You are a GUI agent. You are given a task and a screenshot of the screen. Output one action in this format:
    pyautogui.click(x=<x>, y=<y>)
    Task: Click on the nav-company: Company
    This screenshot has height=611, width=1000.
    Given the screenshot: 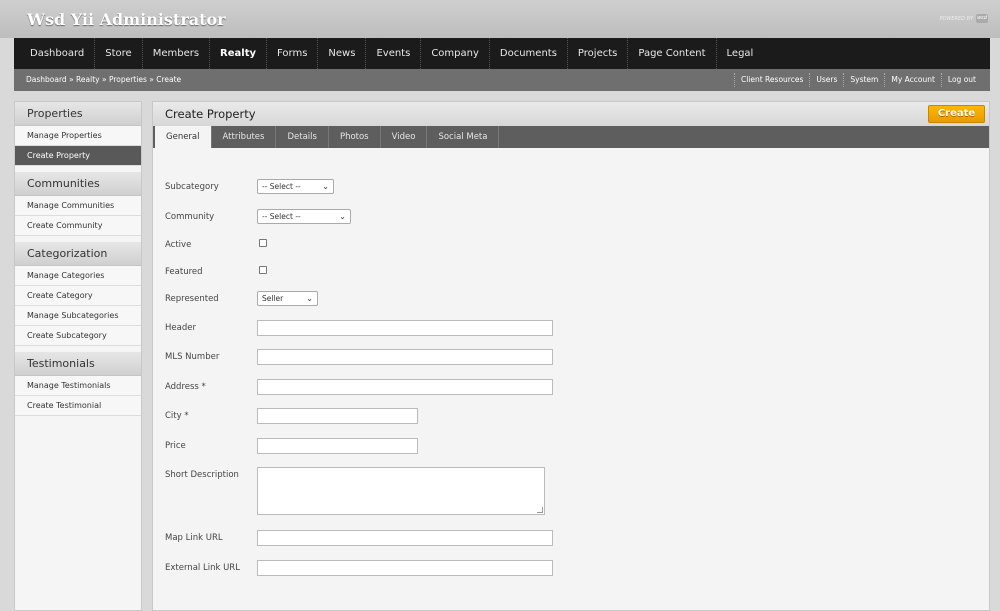 What is the action you would take?
    pyautogui.click(x=455, y=53)
    